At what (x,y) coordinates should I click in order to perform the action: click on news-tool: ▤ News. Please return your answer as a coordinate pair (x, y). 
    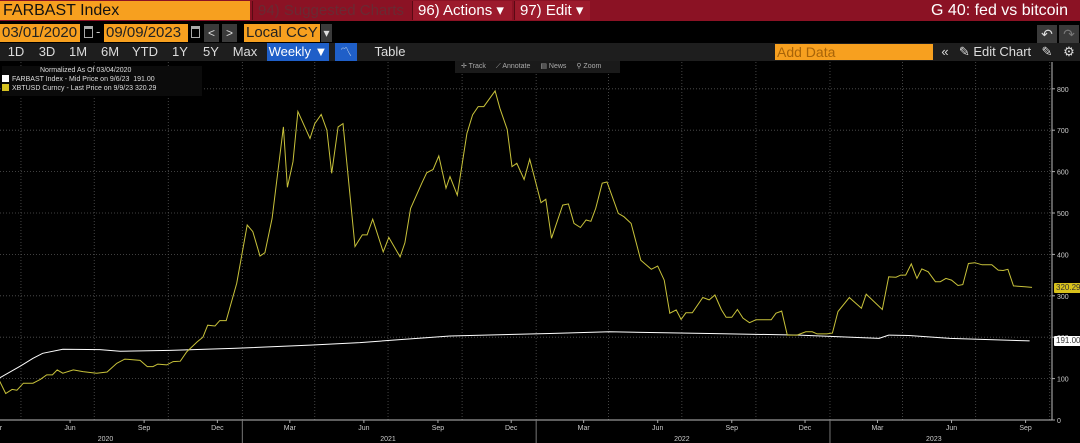
    Looking at the image, I should click on (553, 66).